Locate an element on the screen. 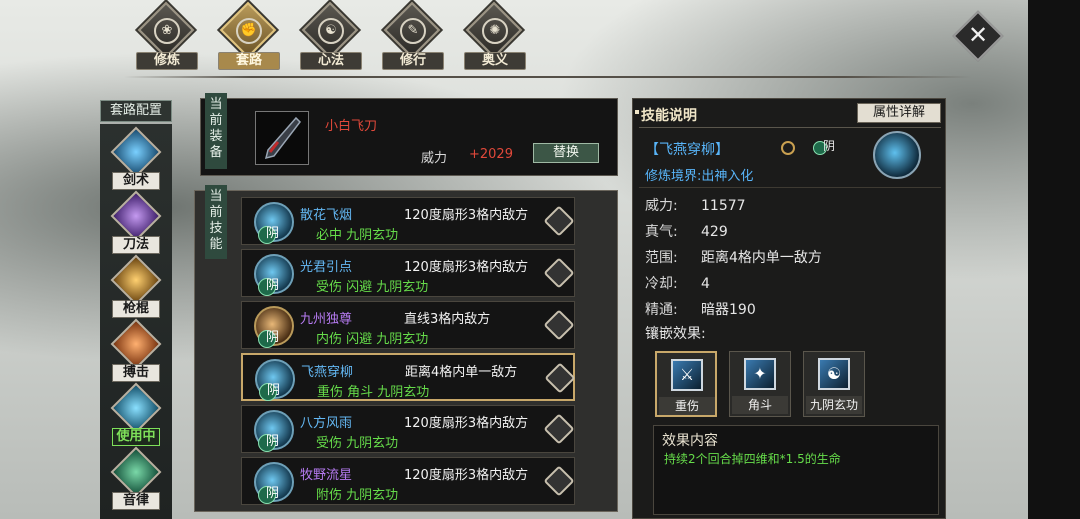 This screenshot has width=1080, height=519. skill-name: 飞燕穿柳 is located at coordinates (327, 372).